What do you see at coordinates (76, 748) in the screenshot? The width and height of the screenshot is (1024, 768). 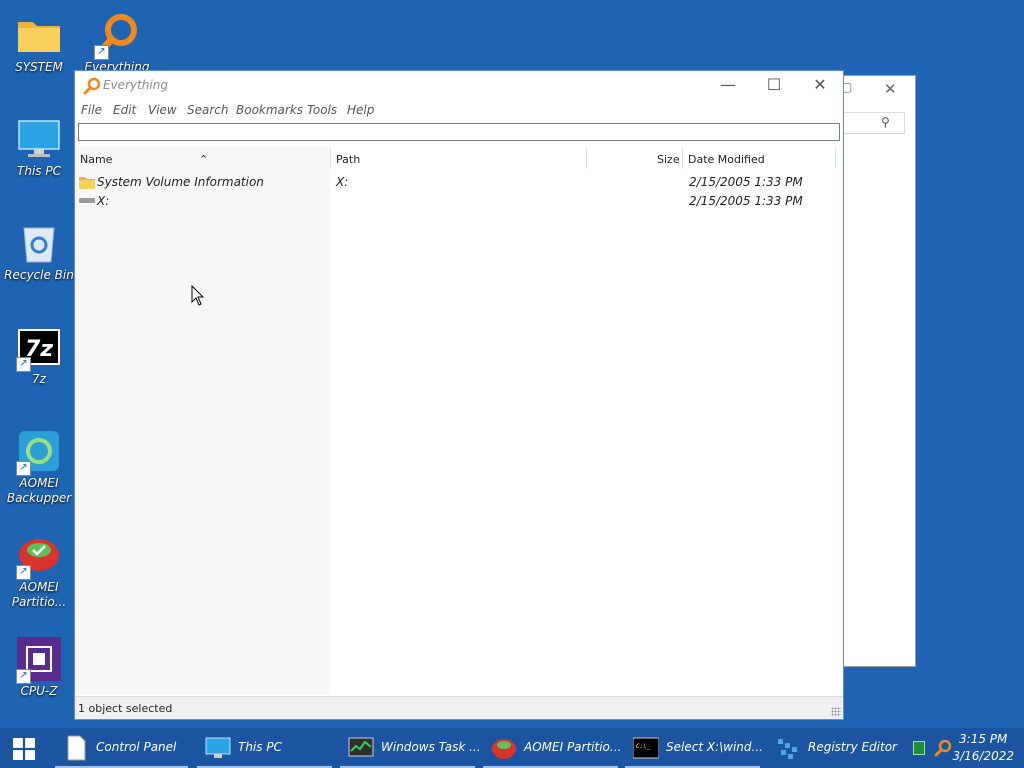 I see `document-icon` at bounding box center [76, 748].